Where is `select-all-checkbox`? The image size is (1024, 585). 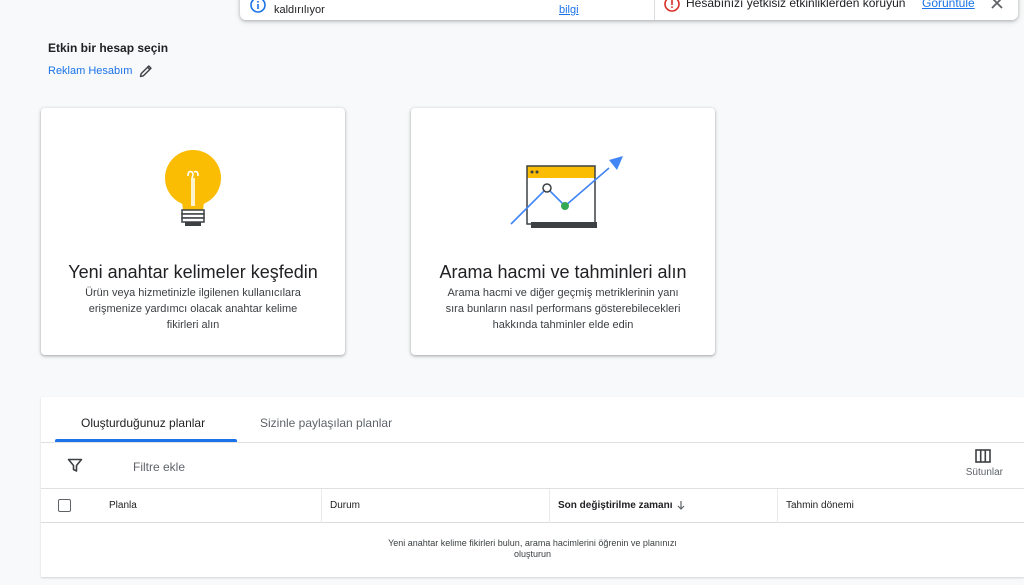
select-all-checkbox is located at coordinates (64, 505).